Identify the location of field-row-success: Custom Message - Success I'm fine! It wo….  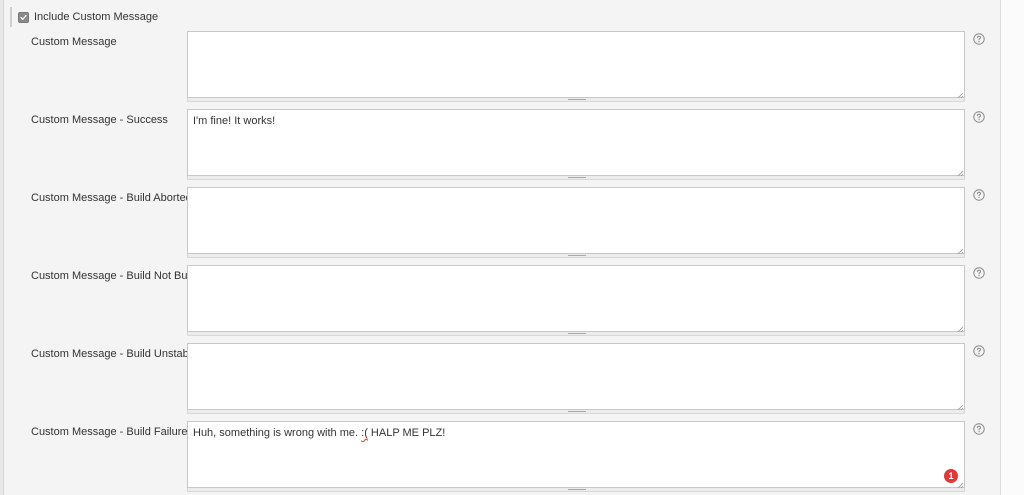
(500, 147).